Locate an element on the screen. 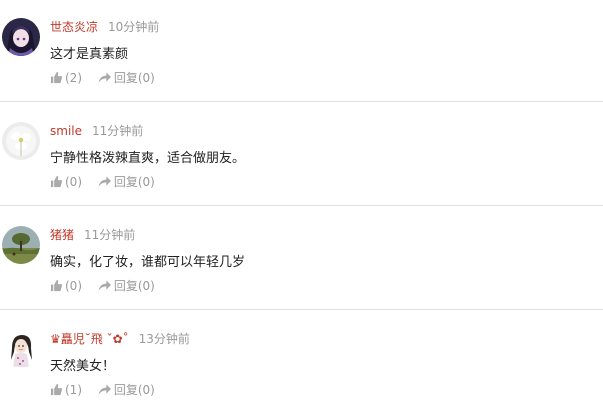 This screenshot has width=603, height=416. white-flower-avatar-icon is located at coordinates (21, 141).